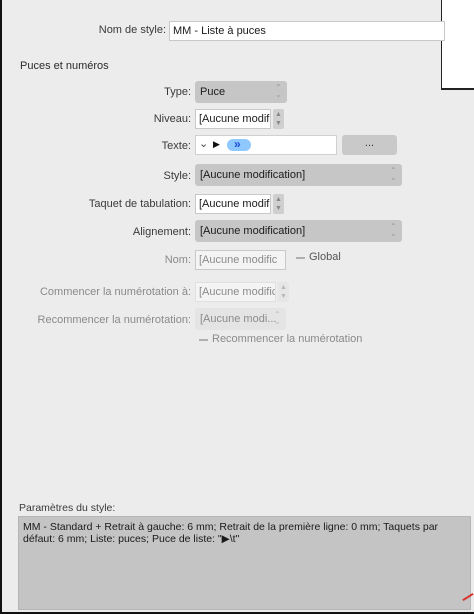 This screenshot has height=614, width=474. What do you see at coordinates (253, 175) in the screenshot?
I see `style-value: [Aucune modification]` at bounding box center [253, 175].